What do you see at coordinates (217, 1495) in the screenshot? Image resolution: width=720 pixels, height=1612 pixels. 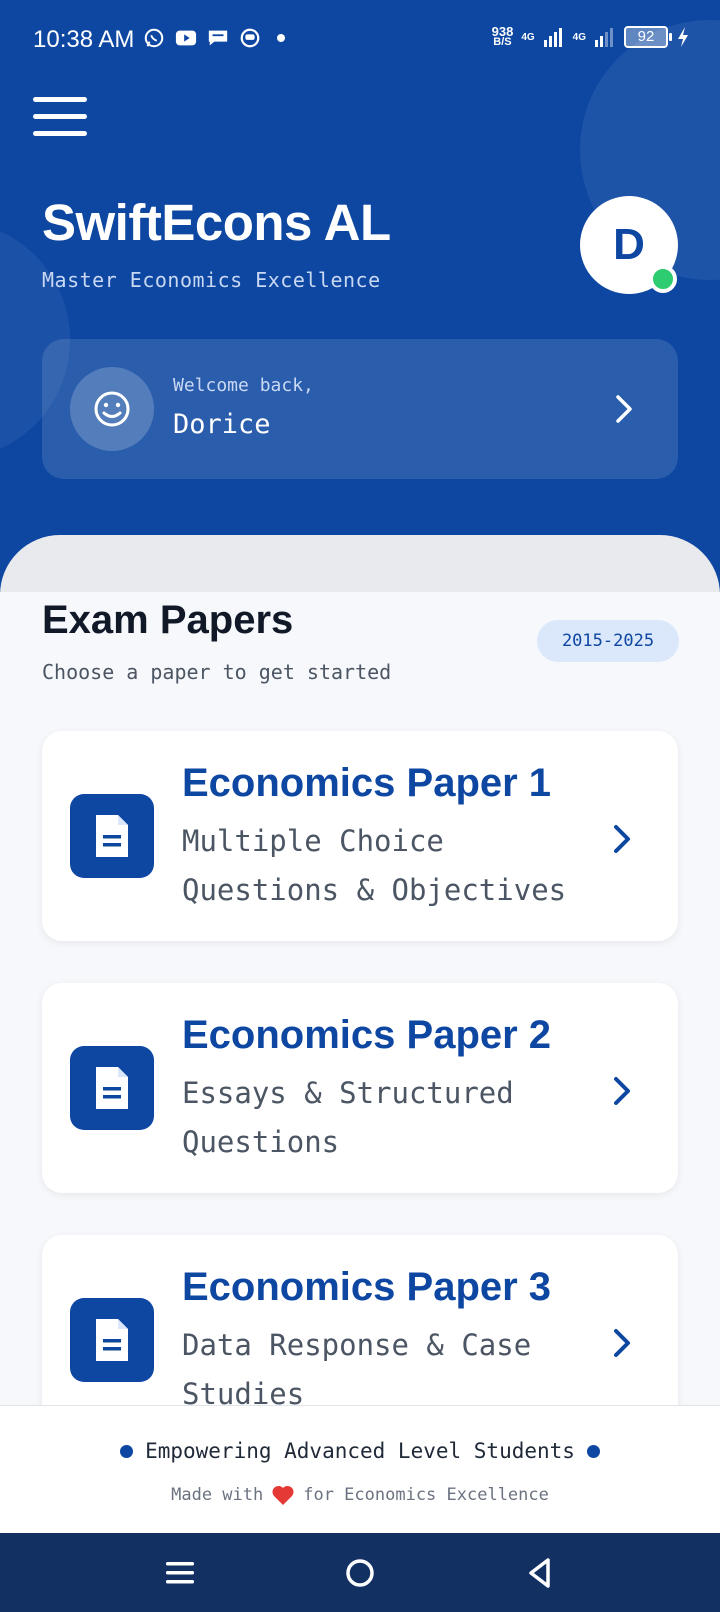 I see `footer-credit-prefix: Made with` at bounding box center [217, 1495].